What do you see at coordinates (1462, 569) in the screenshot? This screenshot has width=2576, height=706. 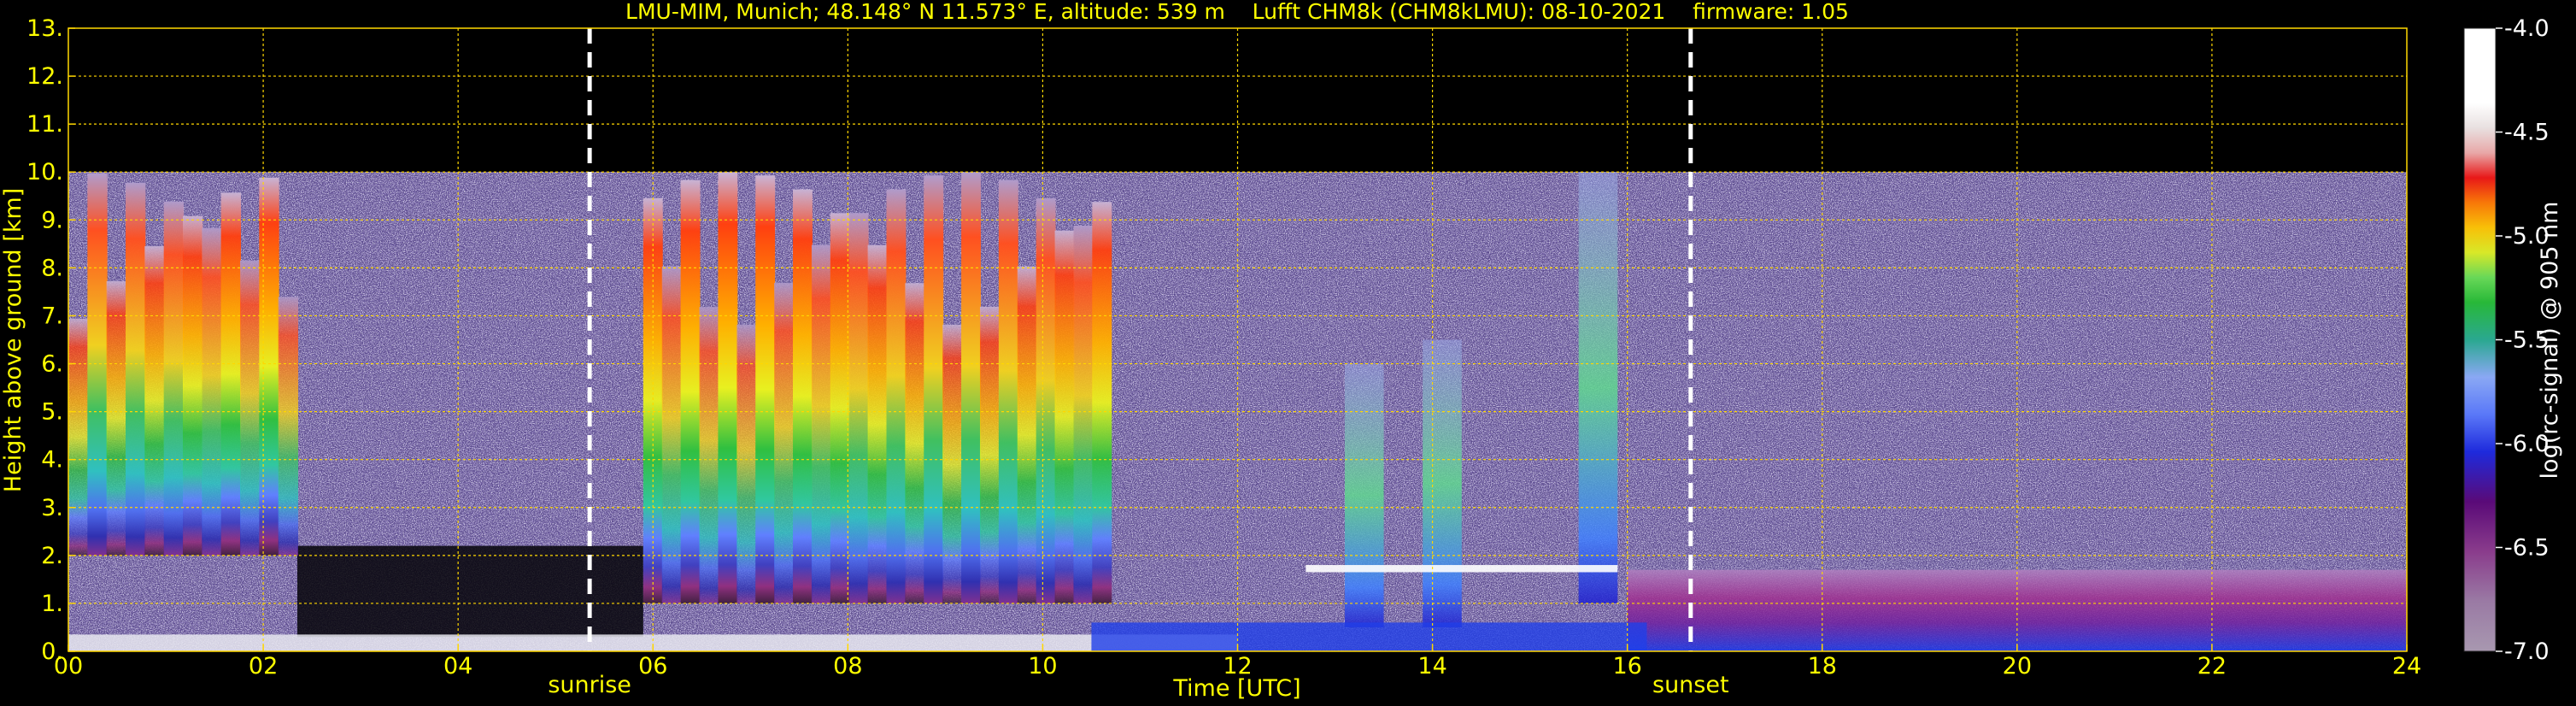 I see `cloud-layer-band` at bounding box center [1462, 569].